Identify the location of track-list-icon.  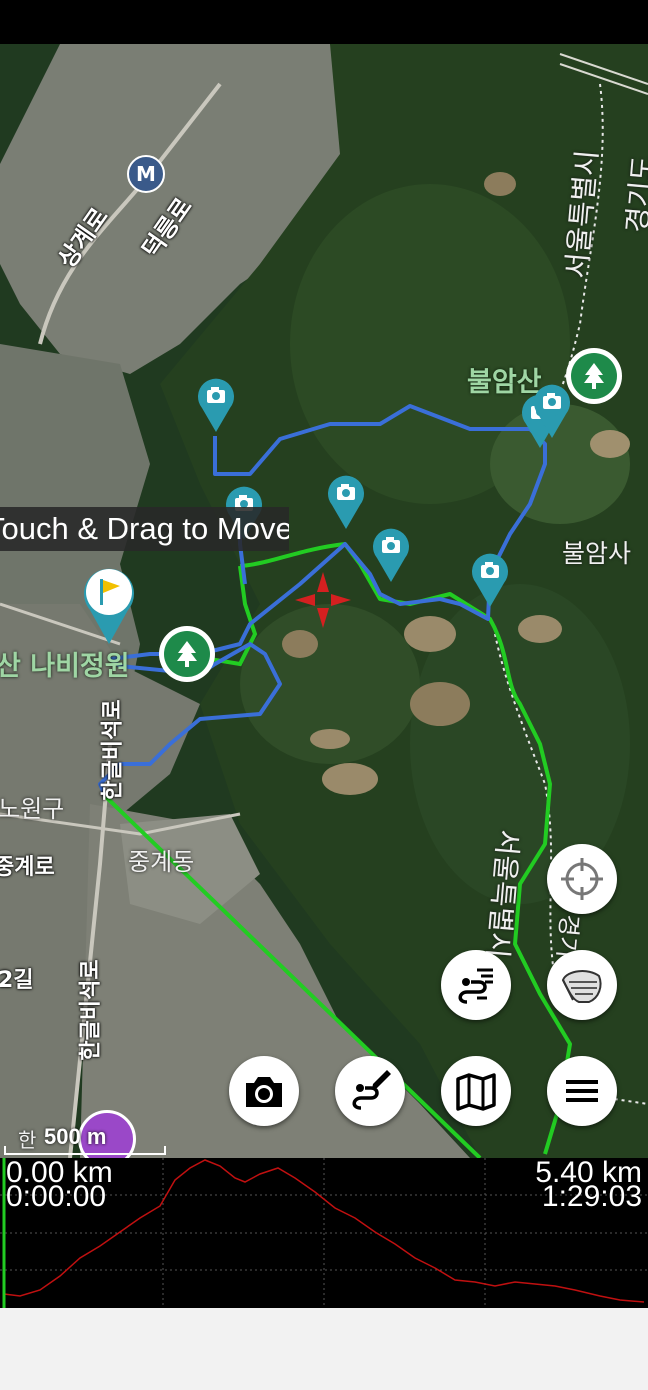
(475, 986).